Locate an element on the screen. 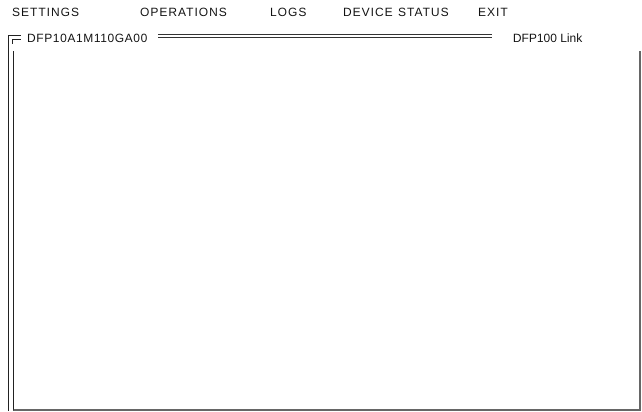 This screenshot has height=412, width=642. panel-title: DFP10A1M110GA00 is located at coordinates (87, 38).